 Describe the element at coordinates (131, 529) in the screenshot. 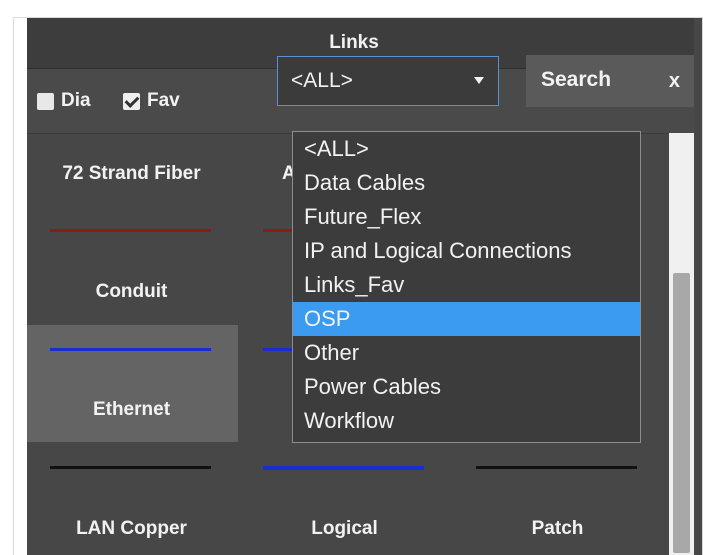

I see `link-type-label-lan-copper: LAN Copper` at that location.